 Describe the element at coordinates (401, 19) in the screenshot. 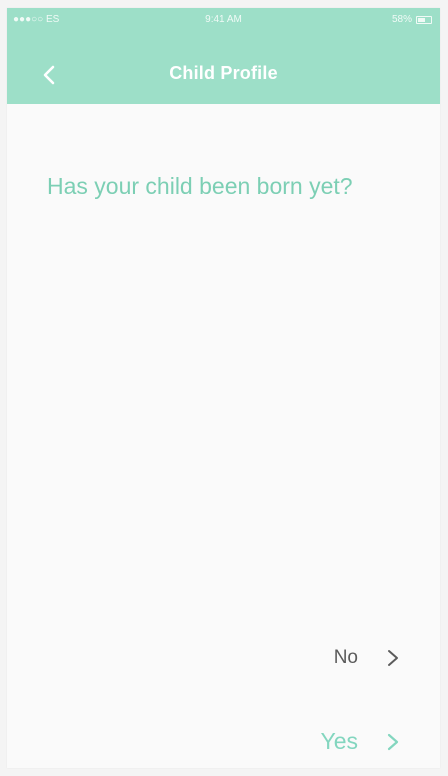

I see `battery-percent: 58%` at that location.